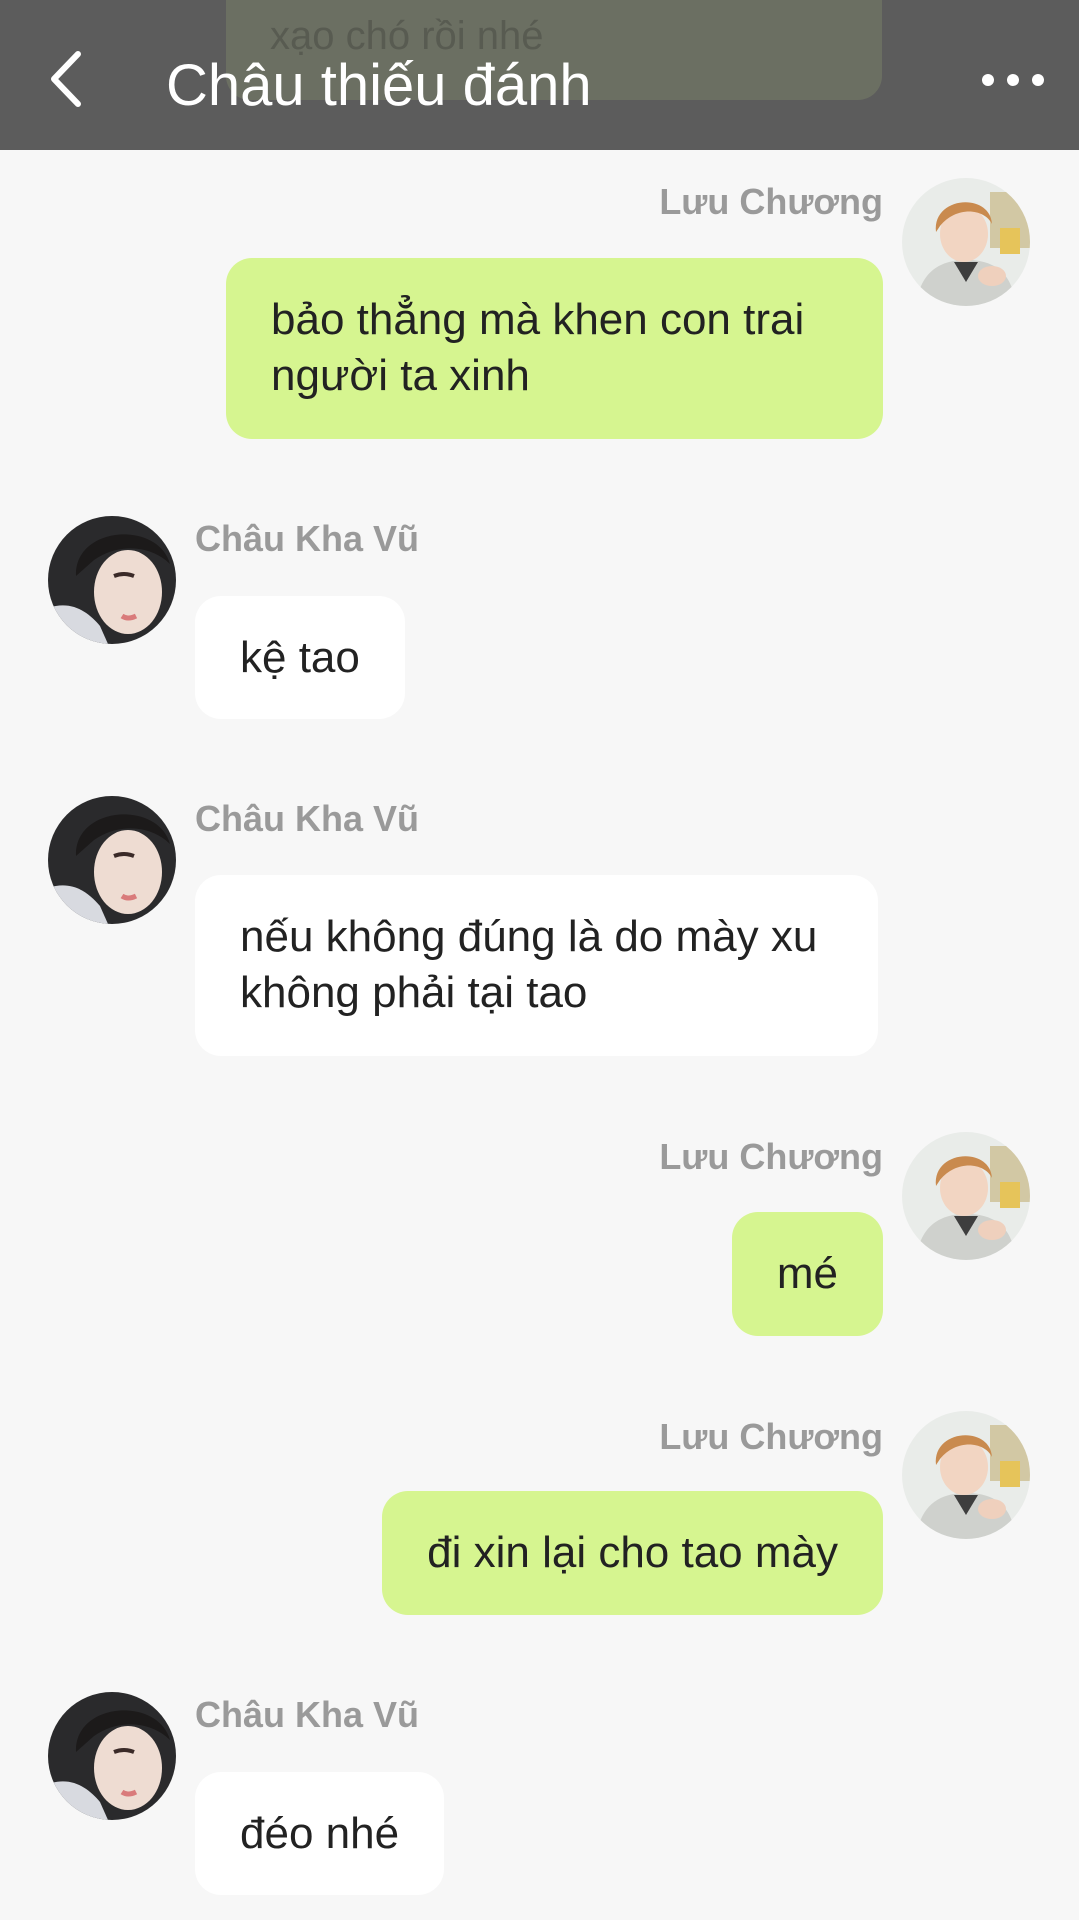 The image size is (1079, 1920). What do you see at coordinates (554, 348) in the screenshot?
I see `message-bubble: bảo thẳng mà khen con trai người ta xinh` at bounding box center [554, 348].